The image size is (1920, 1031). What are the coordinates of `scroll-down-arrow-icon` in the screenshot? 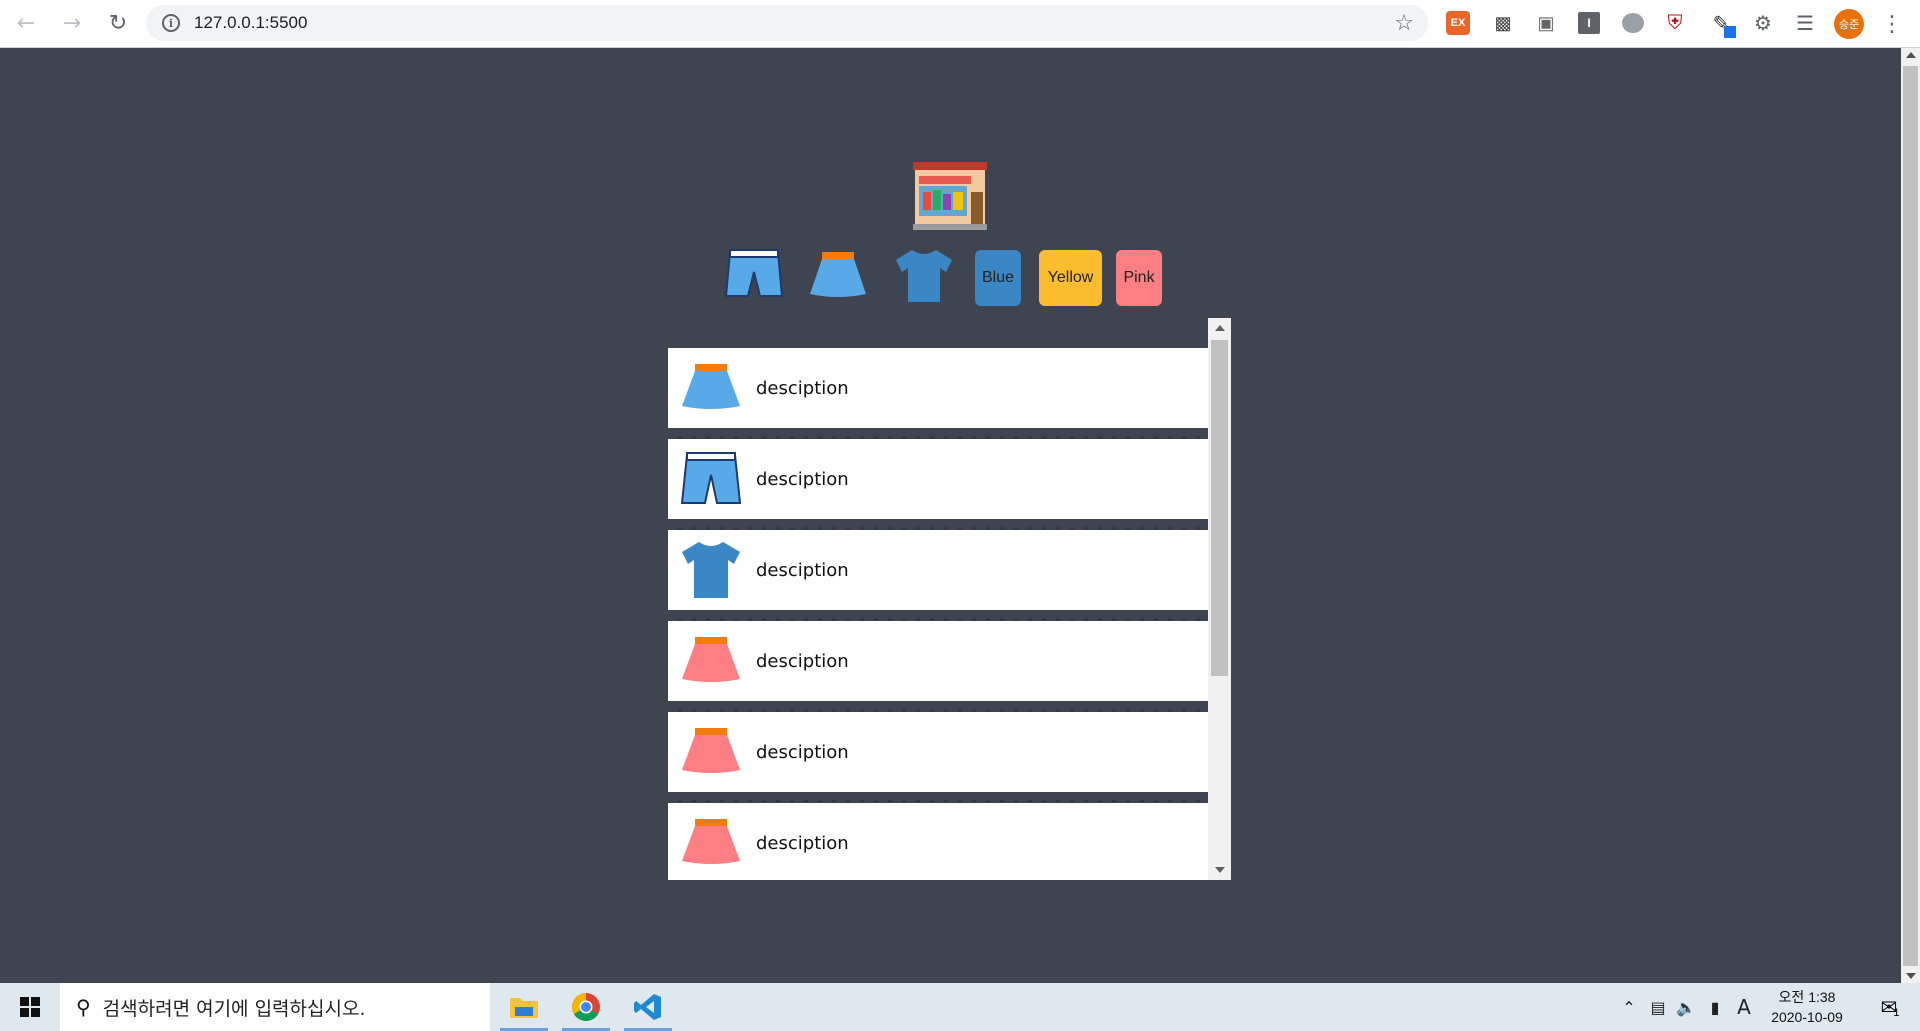 It's located at (1911, 976).